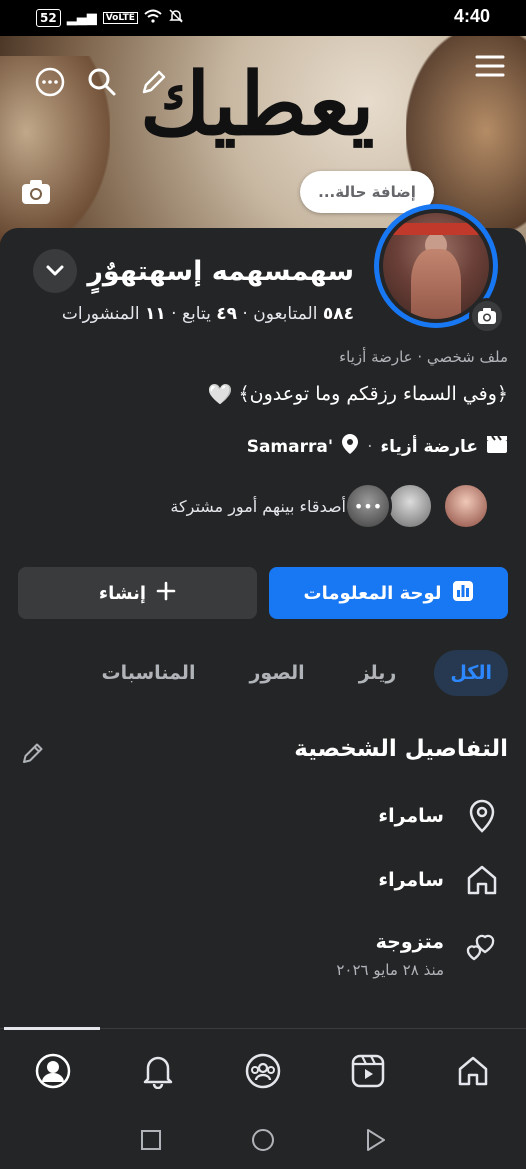 The image size is (526, 1169). What do you see at coordinates (48, 18) in the screenshot?
I see `battery-icon: 52` at bounding box center [48, 18].